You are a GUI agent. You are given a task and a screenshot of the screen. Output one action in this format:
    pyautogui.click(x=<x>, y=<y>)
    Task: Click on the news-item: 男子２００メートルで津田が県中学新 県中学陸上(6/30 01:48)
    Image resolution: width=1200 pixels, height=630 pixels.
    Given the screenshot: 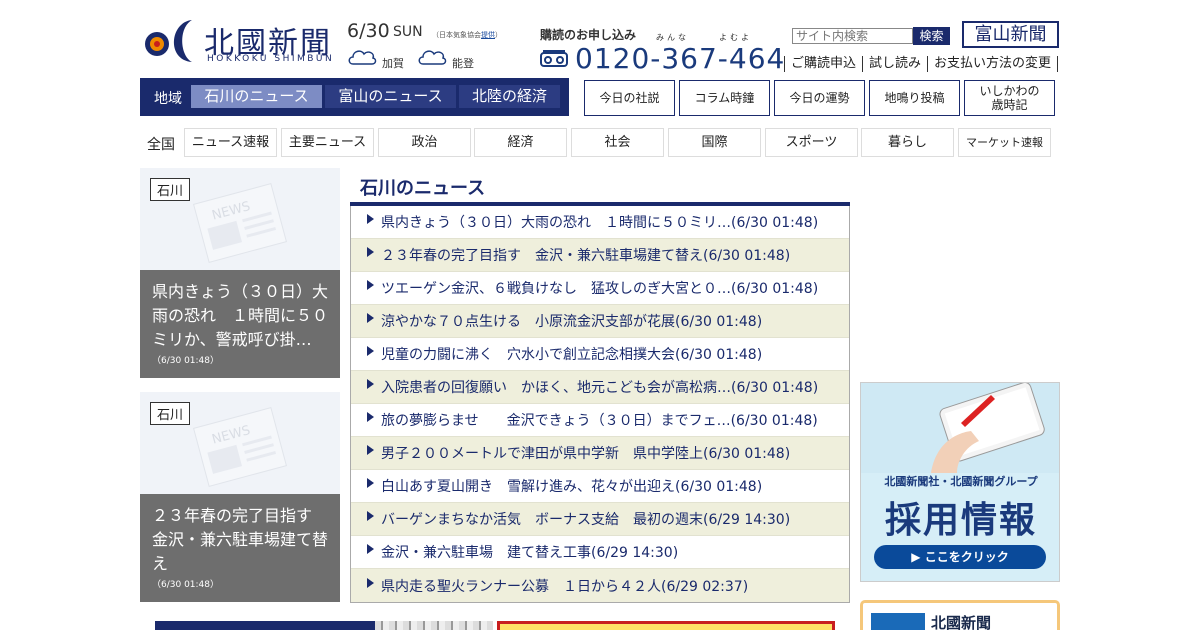 What is the action you would take?
    pyautogui.click(x=600, y=453)
    